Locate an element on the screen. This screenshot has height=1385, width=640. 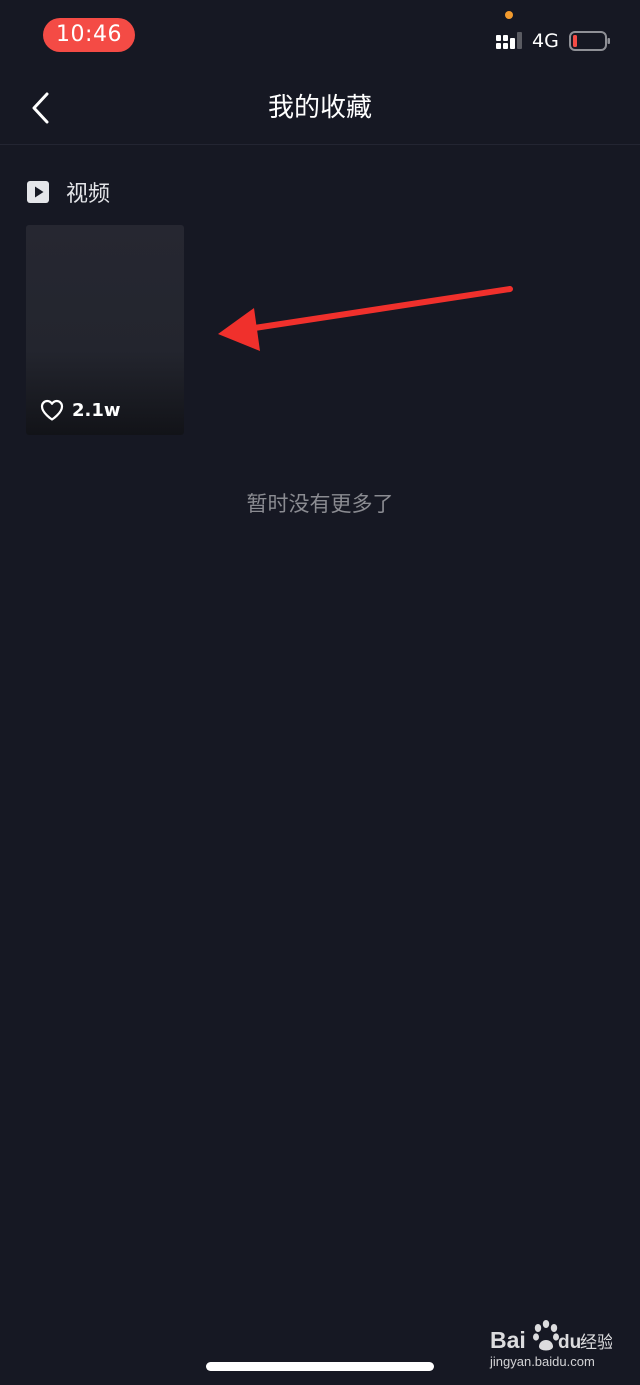
section-label: 视频 is located at coordinates (88, 194).